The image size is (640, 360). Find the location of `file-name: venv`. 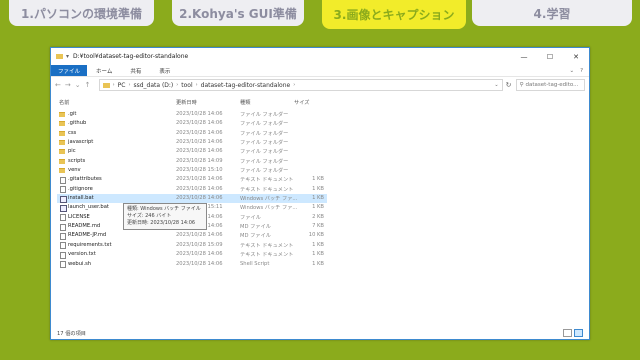

file-name: venv is located at coordinates (74, 170).